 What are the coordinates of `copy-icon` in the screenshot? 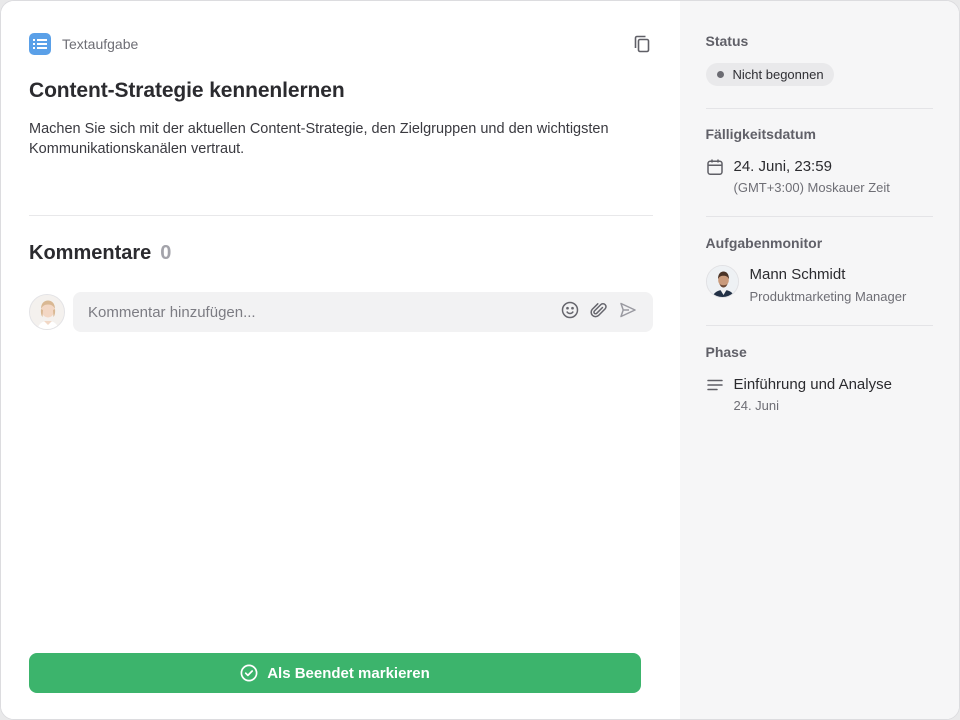 It's located at (642, 46).